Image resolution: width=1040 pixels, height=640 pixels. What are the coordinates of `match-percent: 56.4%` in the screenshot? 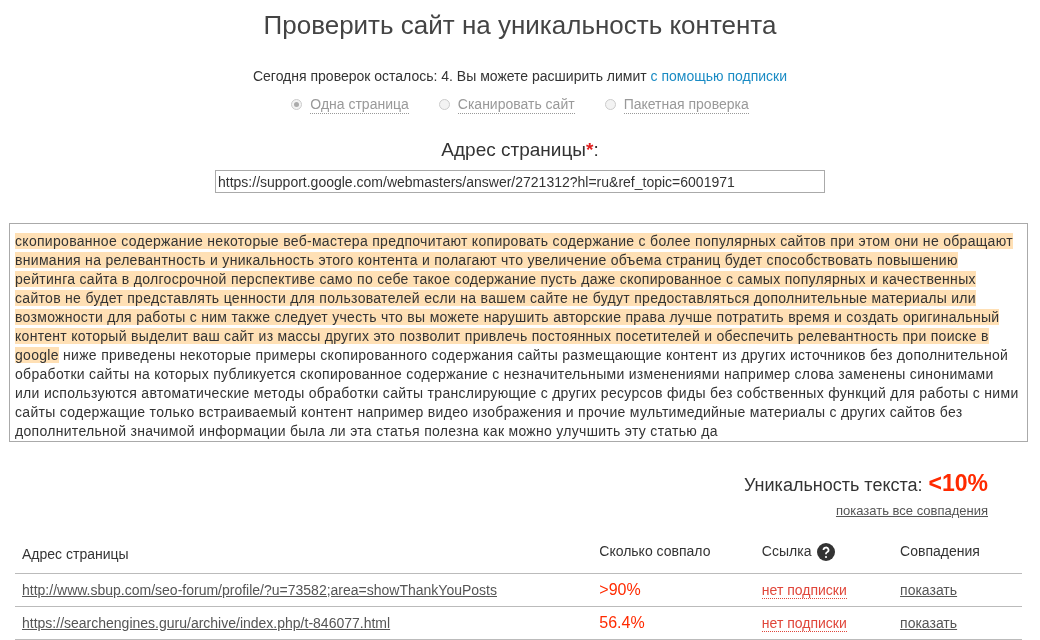 It's located at (622, 622).